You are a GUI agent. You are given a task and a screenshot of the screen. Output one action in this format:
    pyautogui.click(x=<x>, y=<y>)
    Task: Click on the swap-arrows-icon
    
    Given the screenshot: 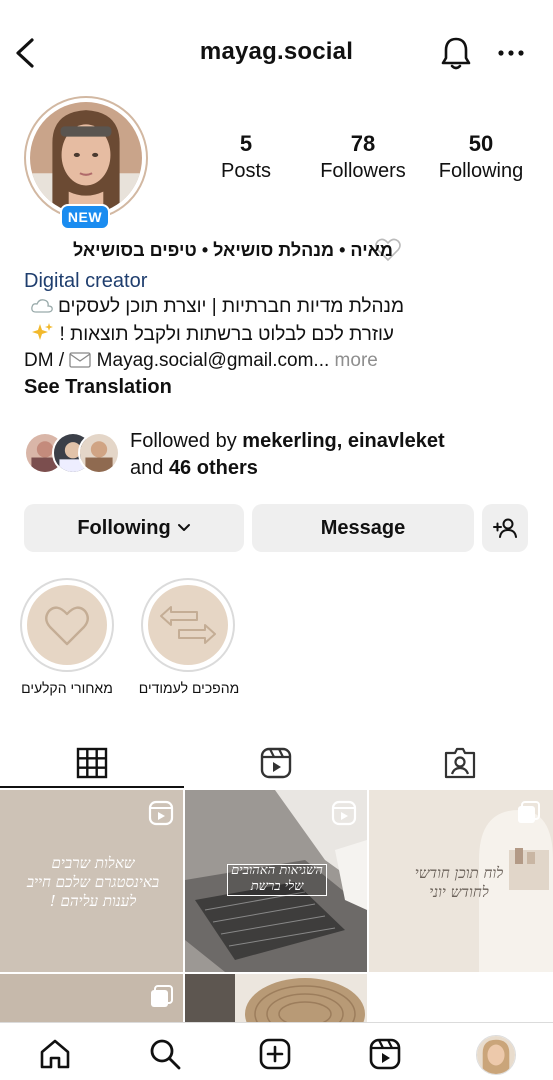 What is the action you would take?
    pyautogui.click(x=188, y=625)
    